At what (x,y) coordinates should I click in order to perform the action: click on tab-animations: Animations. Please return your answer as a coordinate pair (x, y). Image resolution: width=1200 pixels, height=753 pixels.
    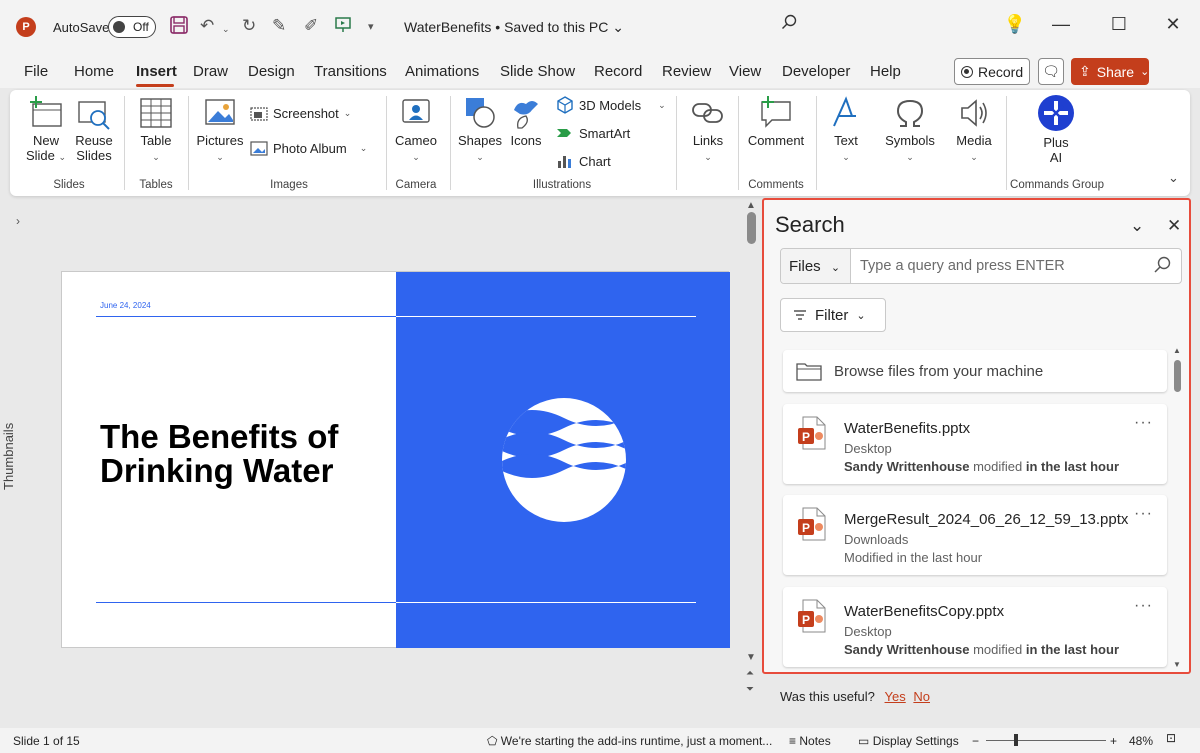
    Looking at the image, I should click on (442, 71).